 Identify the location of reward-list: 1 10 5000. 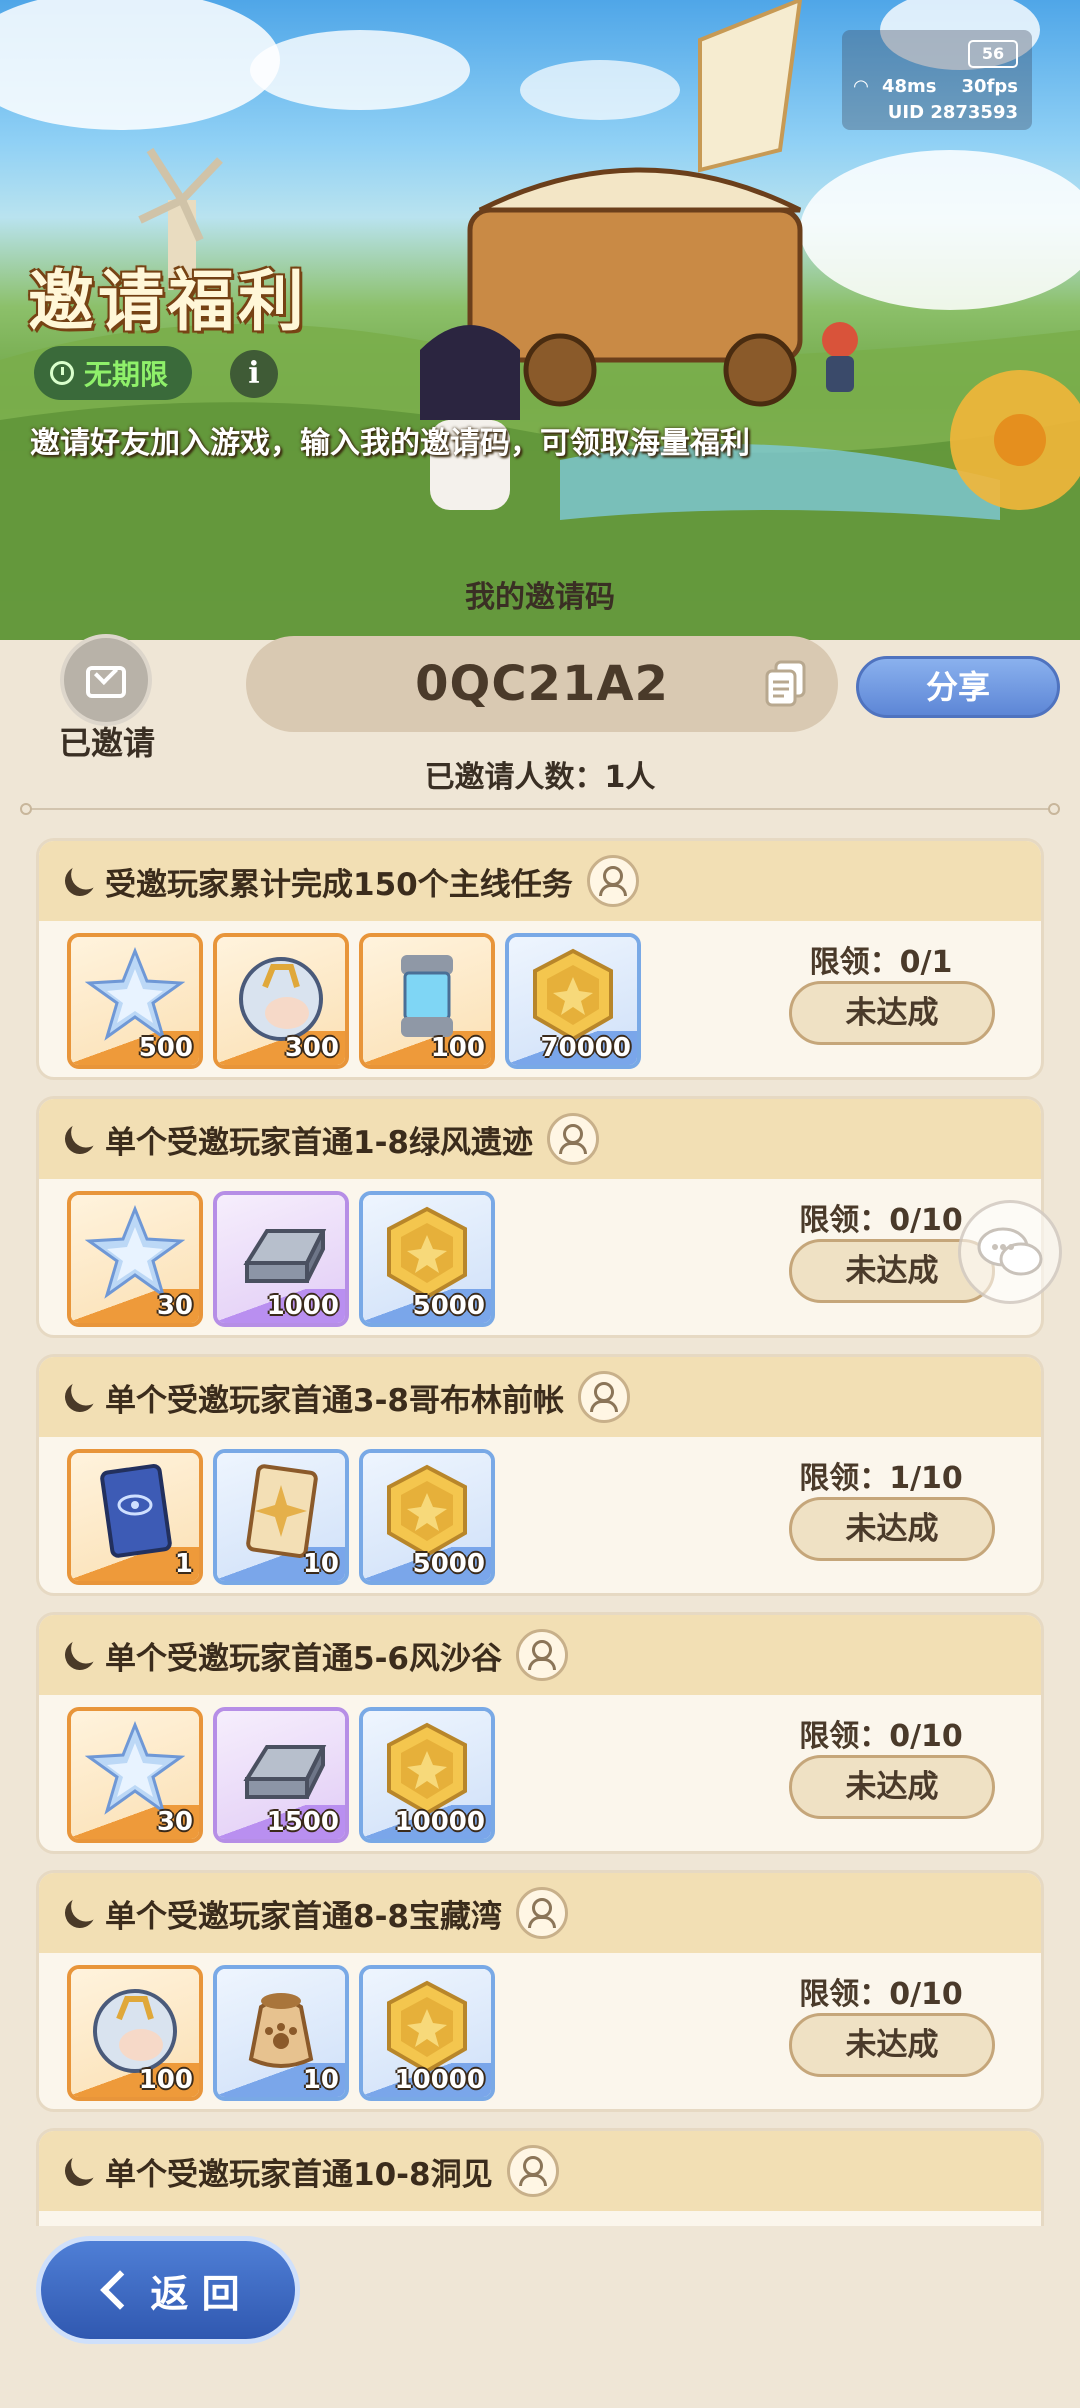
(281, 1517).